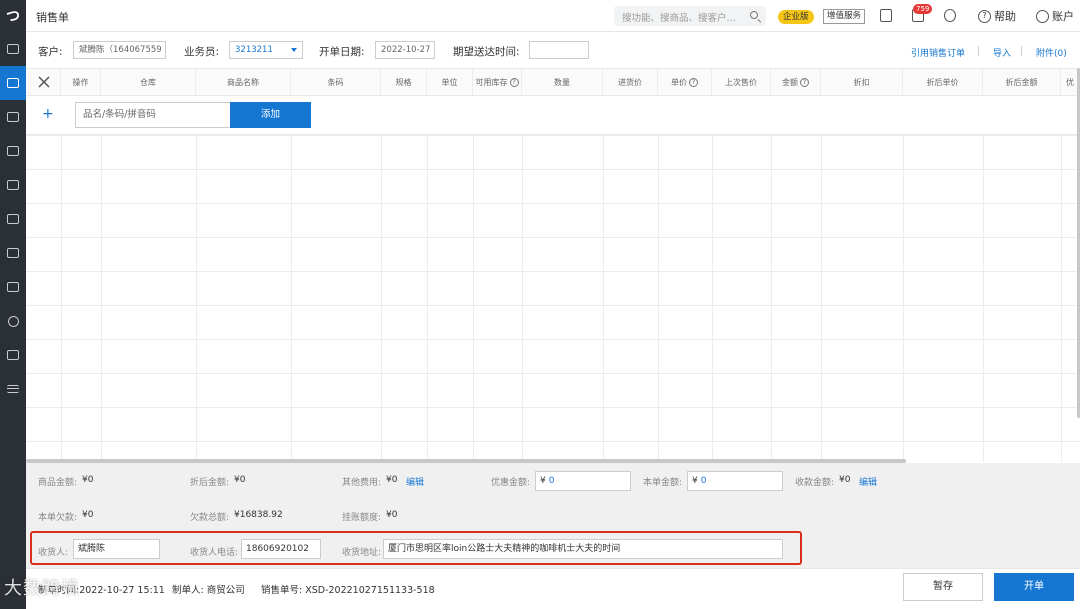 The width and height of the screenshot is (1080, 609). I want to click on clipboard-icon, so click(886, 15).